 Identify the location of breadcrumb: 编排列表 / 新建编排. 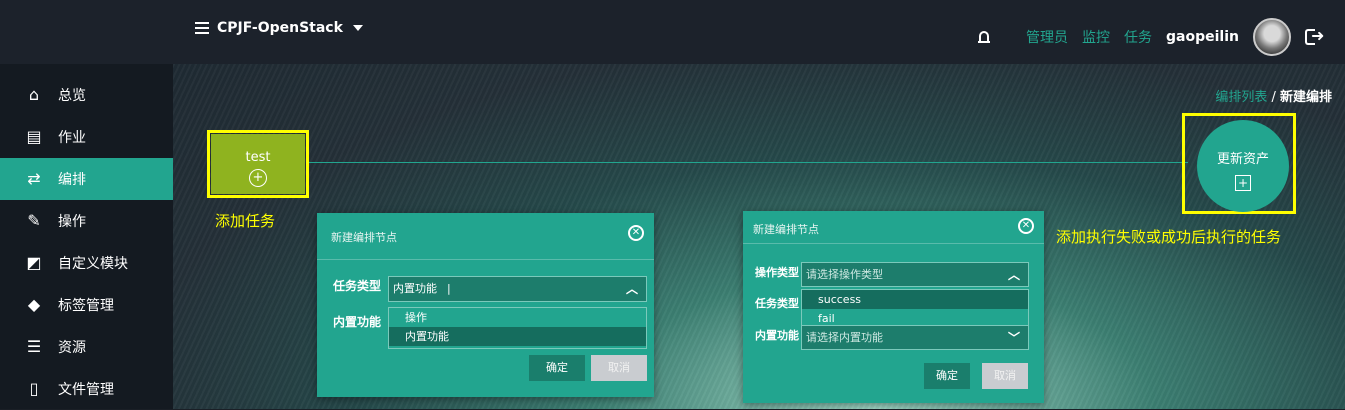
(1273, 95).